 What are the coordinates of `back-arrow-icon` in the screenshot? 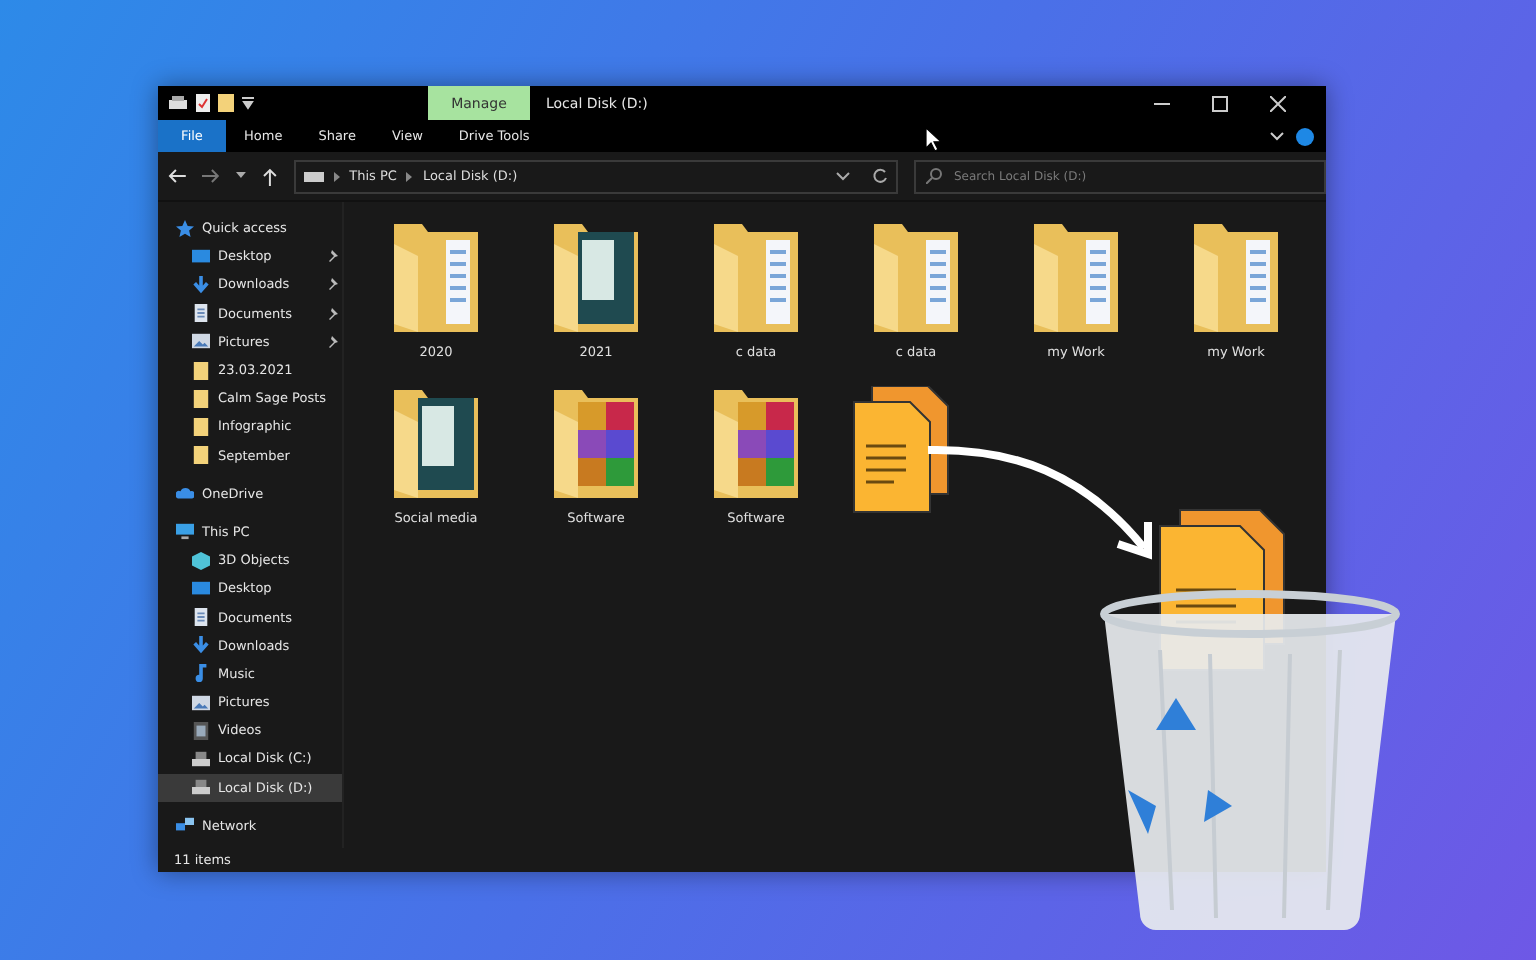 It's located at (177, 176).